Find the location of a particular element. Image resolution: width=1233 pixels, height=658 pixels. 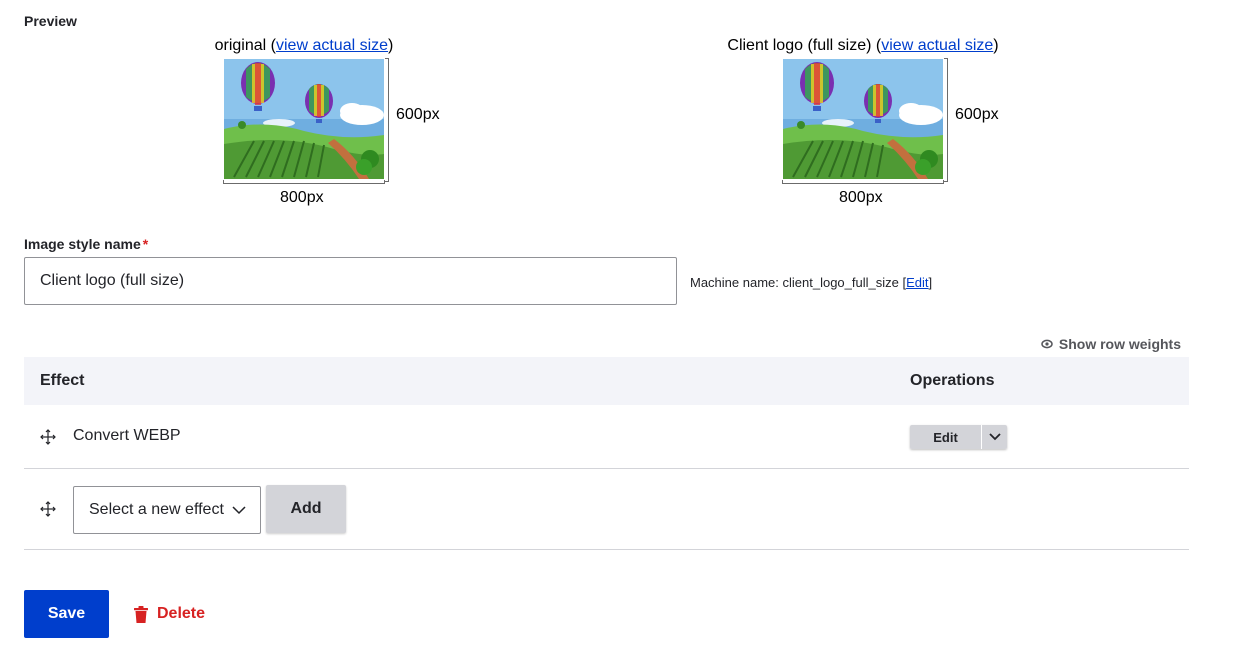

preview-original-image is located at coordinates (304, 119).